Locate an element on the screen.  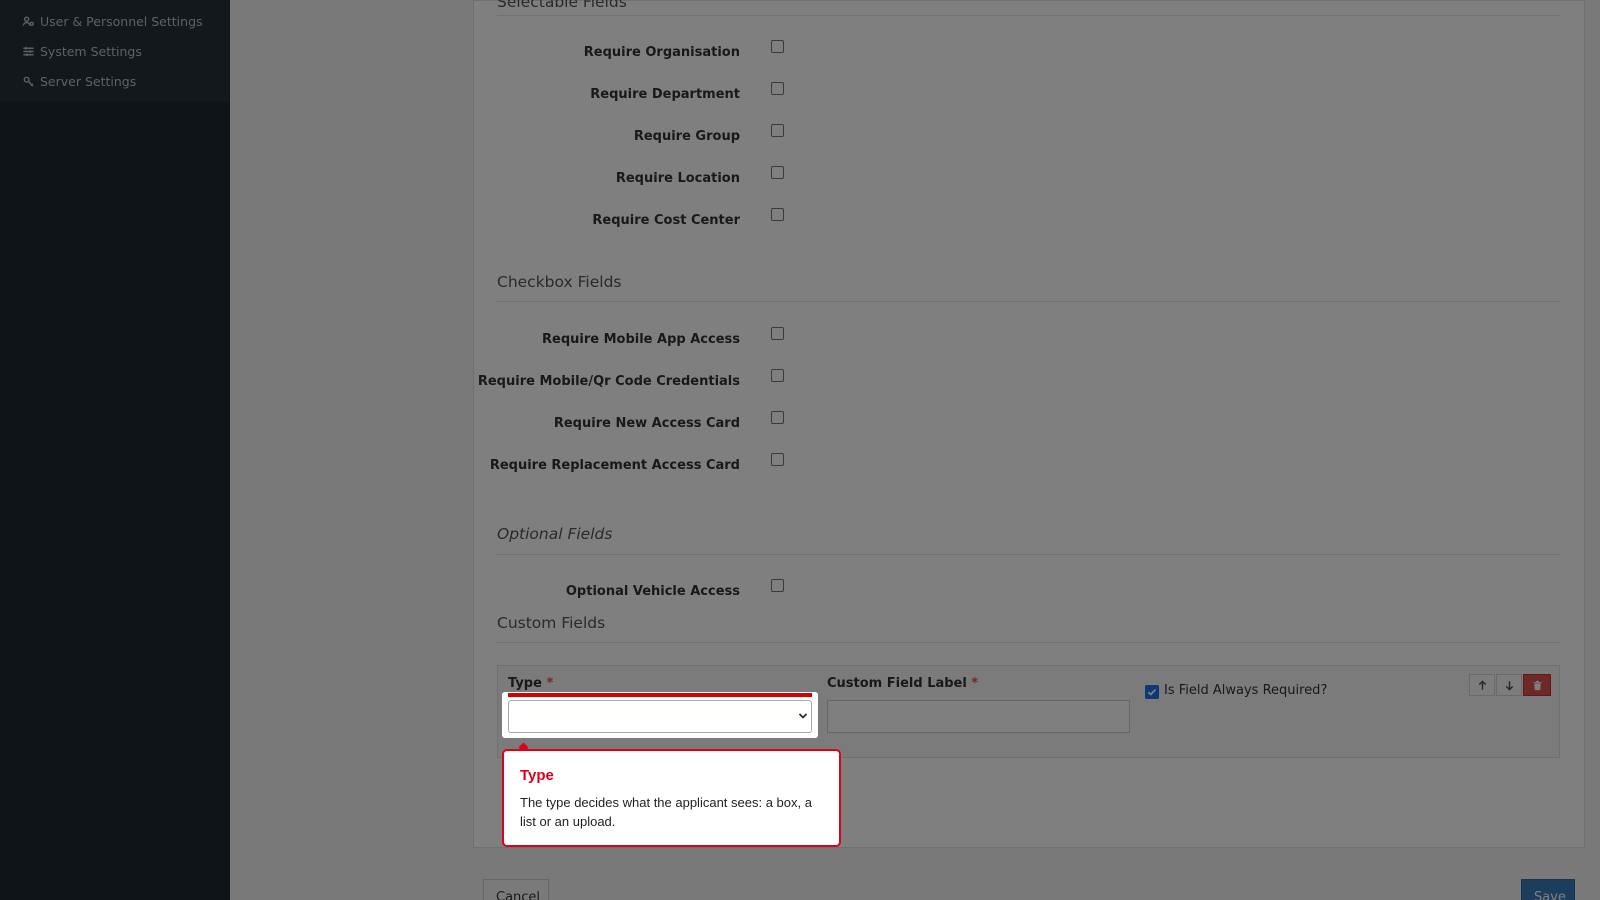
type-select is located at coordinates (660, 716).